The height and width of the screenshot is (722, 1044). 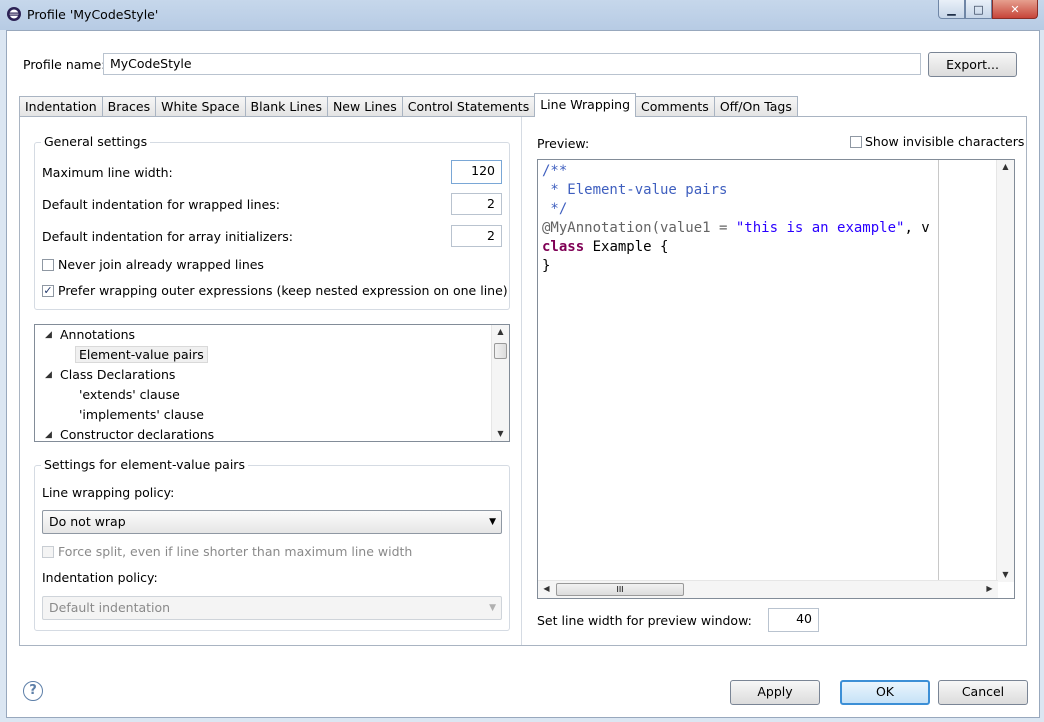 What do you see at coordinates (951, 9) in the screenshot?
I see `minimize-button: ▁` at bounding box center [951, 9].